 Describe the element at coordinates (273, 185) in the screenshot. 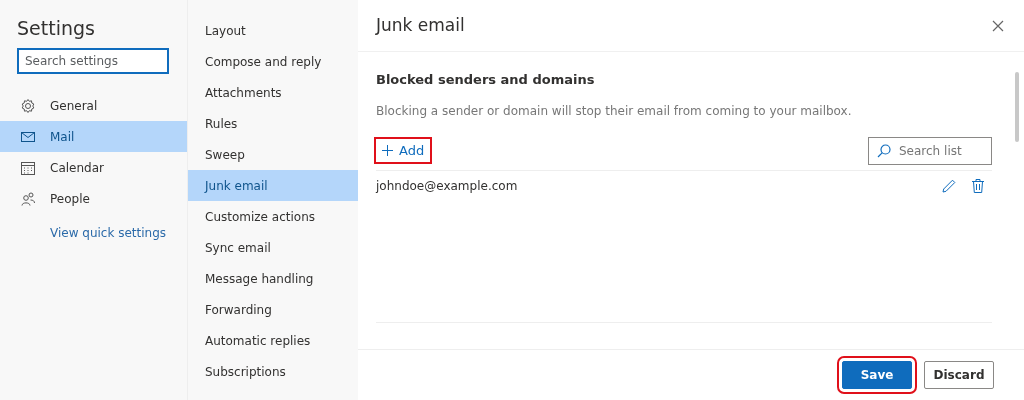

I see `settings-category: Junk email` at that location.